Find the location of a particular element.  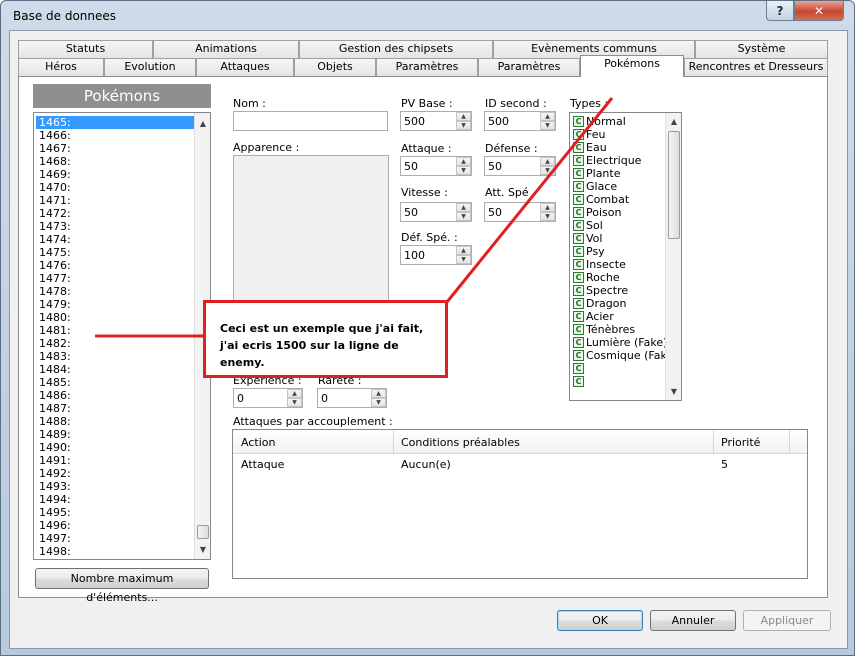

type-list-item: C Glace is located at coordinates (618, 186).